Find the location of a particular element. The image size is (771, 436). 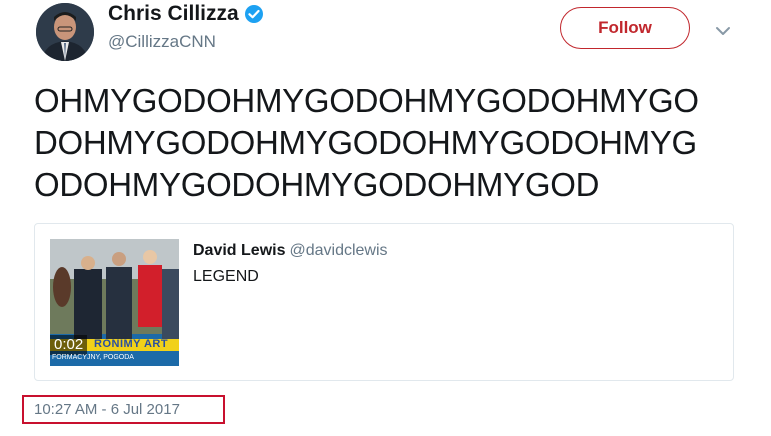

chevron-down-icon is located at coordinates (723, 31).